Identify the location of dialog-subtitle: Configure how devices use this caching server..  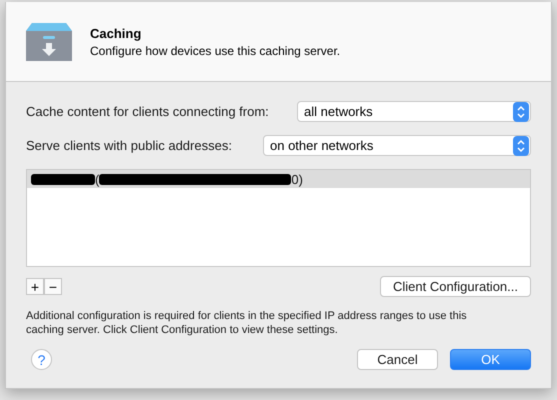
(215, 51).